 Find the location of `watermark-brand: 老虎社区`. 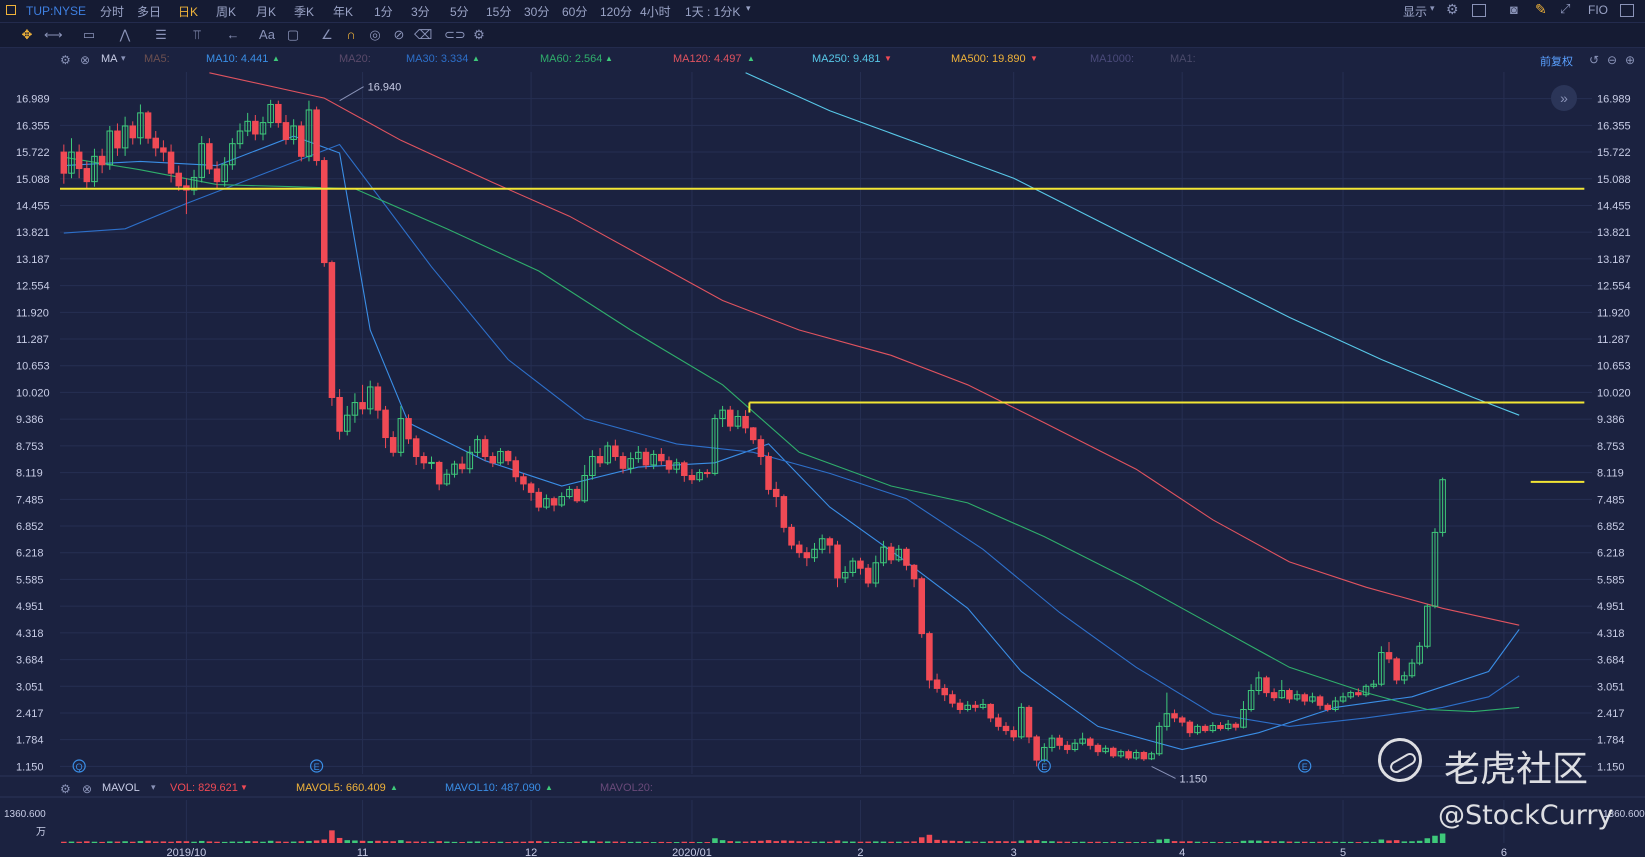

watermark-brand: 老虎社区 is located at coordinates (1516, 769).